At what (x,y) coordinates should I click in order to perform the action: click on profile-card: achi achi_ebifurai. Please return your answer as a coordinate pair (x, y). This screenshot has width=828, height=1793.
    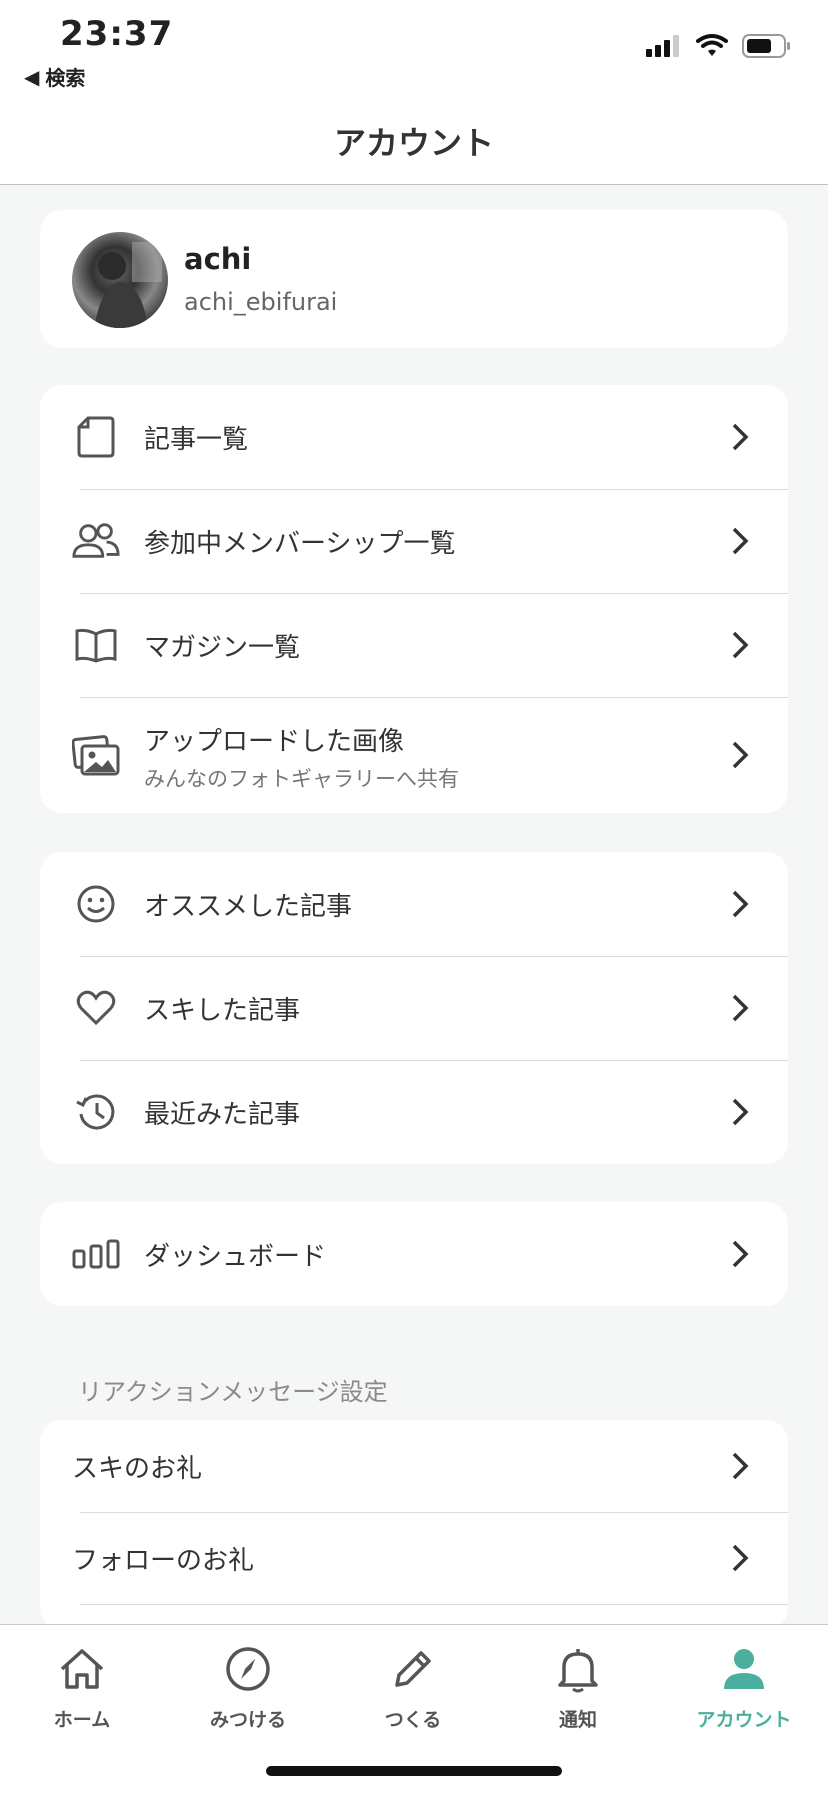
    Looking at the image, I should click on (414, 279).